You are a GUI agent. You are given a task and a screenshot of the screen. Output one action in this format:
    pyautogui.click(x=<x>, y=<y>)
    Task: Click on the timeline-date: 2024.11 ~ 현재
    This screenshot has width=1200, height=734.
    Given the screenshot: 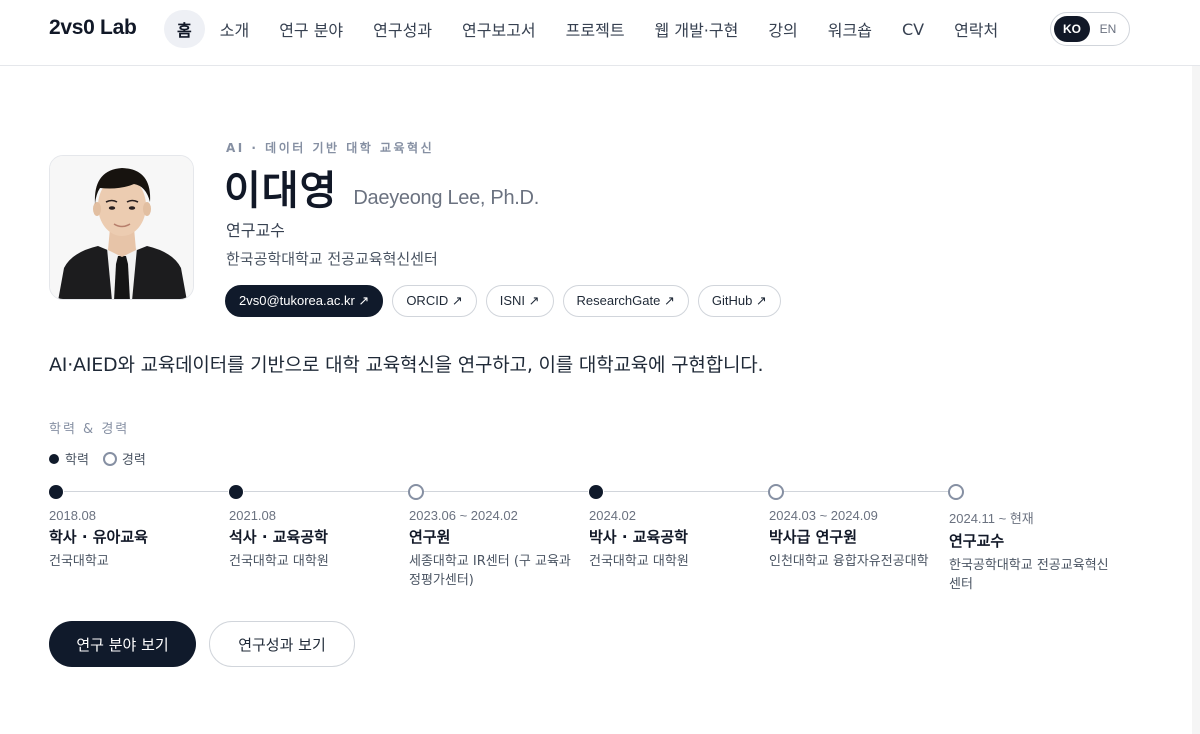 What is the action you would take?
    pyautogui.click(x=991, y=518)
    